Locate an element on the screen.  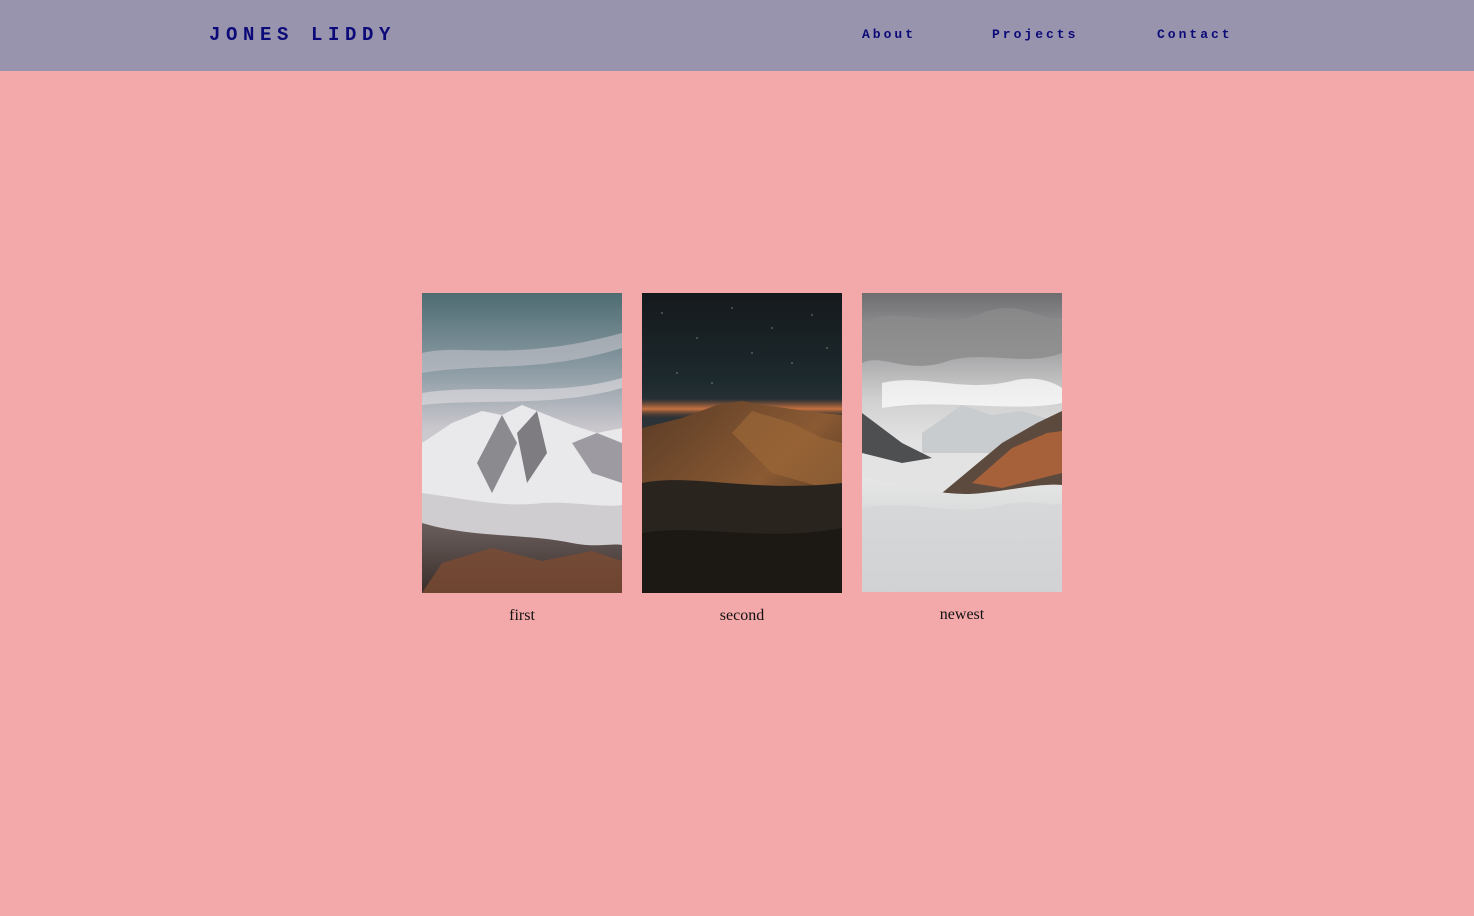
gallery-card-second: second is located at coordinates (742, 459).